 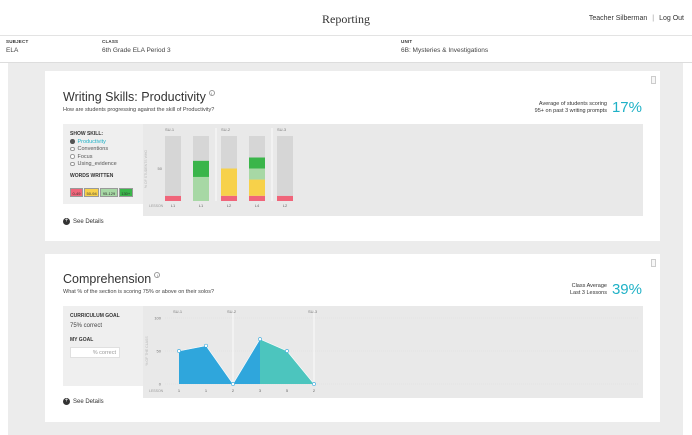 What do you see at coordinates (147, 351) in the screenshot?
I see `y-axis-label: % OF THE CLASS` at bounding box center [147, 351].